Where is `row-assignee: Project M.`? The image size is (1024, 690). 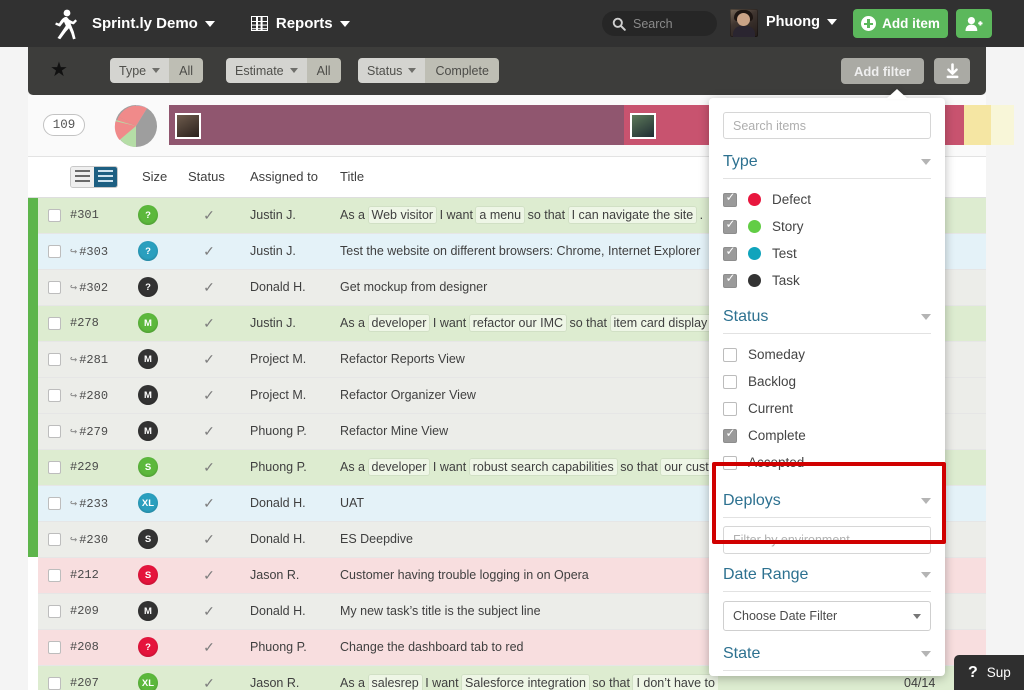 row-assignee: Project M. is located at coordinates (285, 395).